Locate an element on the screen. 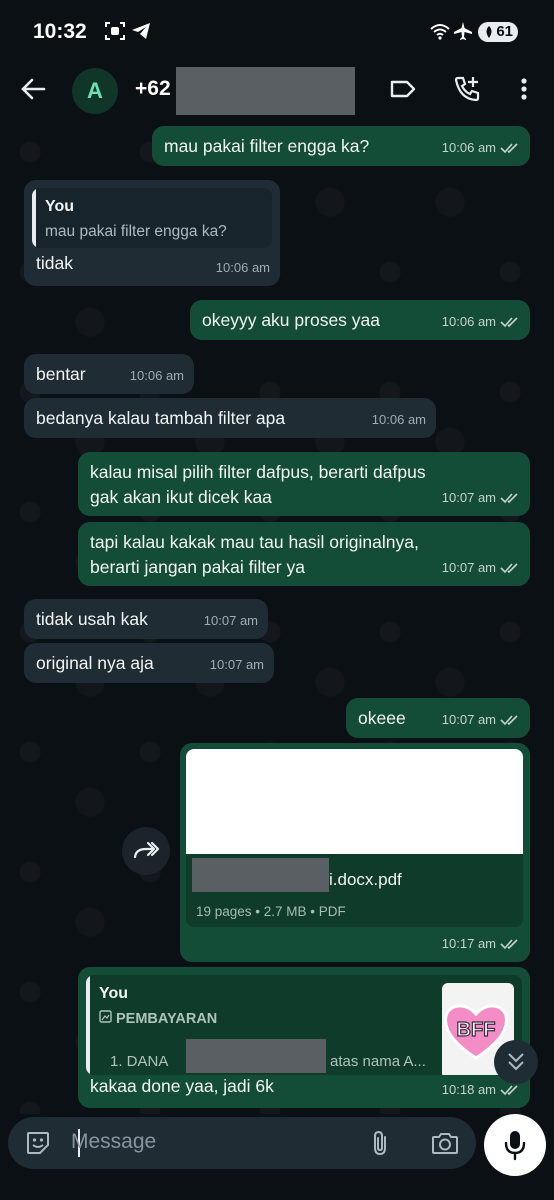  message-time: 10:17 am is located at coordinates (468, 943).